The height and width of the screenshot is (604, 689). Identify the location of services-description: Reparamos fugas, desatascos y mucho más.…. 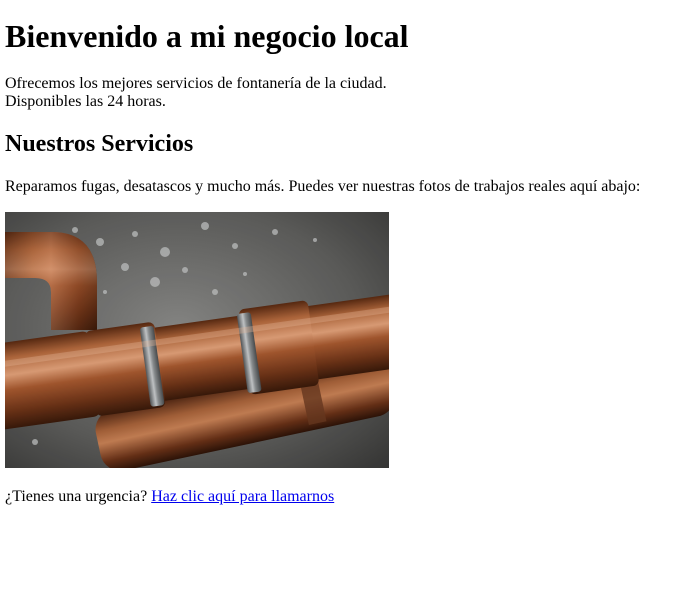
(323, 186).